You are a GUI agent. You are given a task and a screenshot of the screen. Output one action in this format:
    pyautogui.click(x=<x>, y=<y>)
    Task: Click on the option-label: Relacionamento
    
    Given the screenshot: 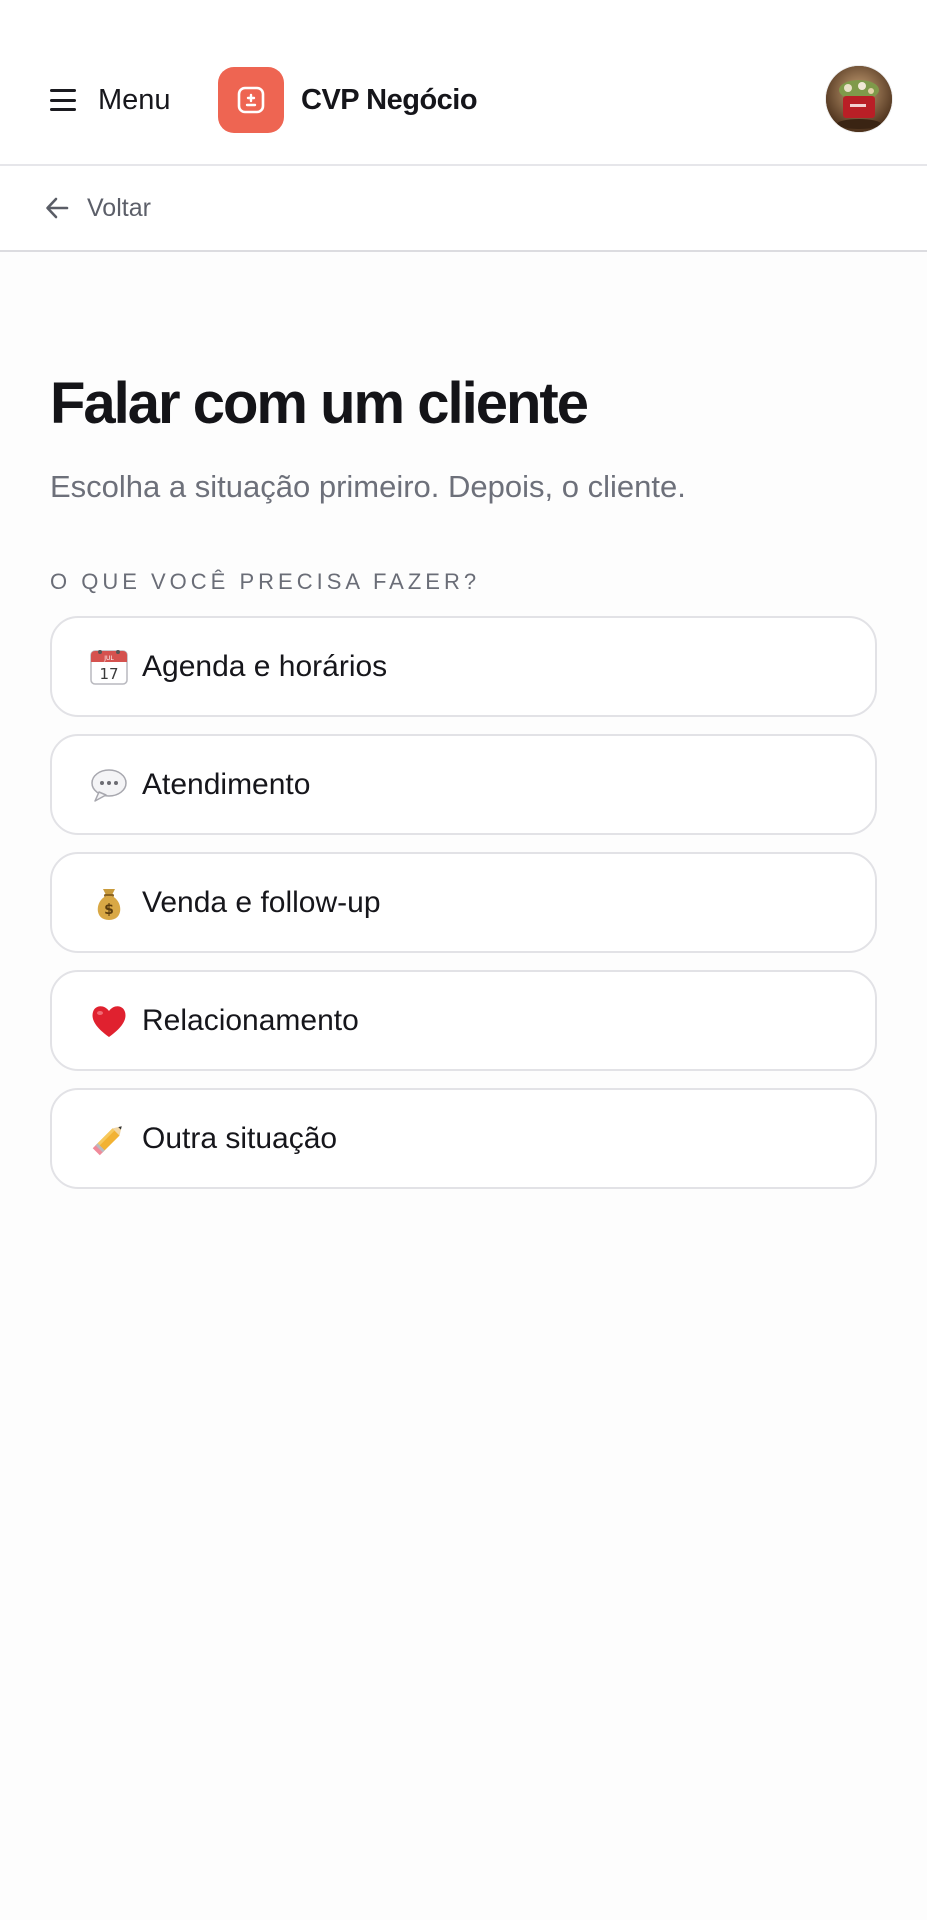 What is the action you would take?
    pyautogui.click(x=250, y=1020)
    